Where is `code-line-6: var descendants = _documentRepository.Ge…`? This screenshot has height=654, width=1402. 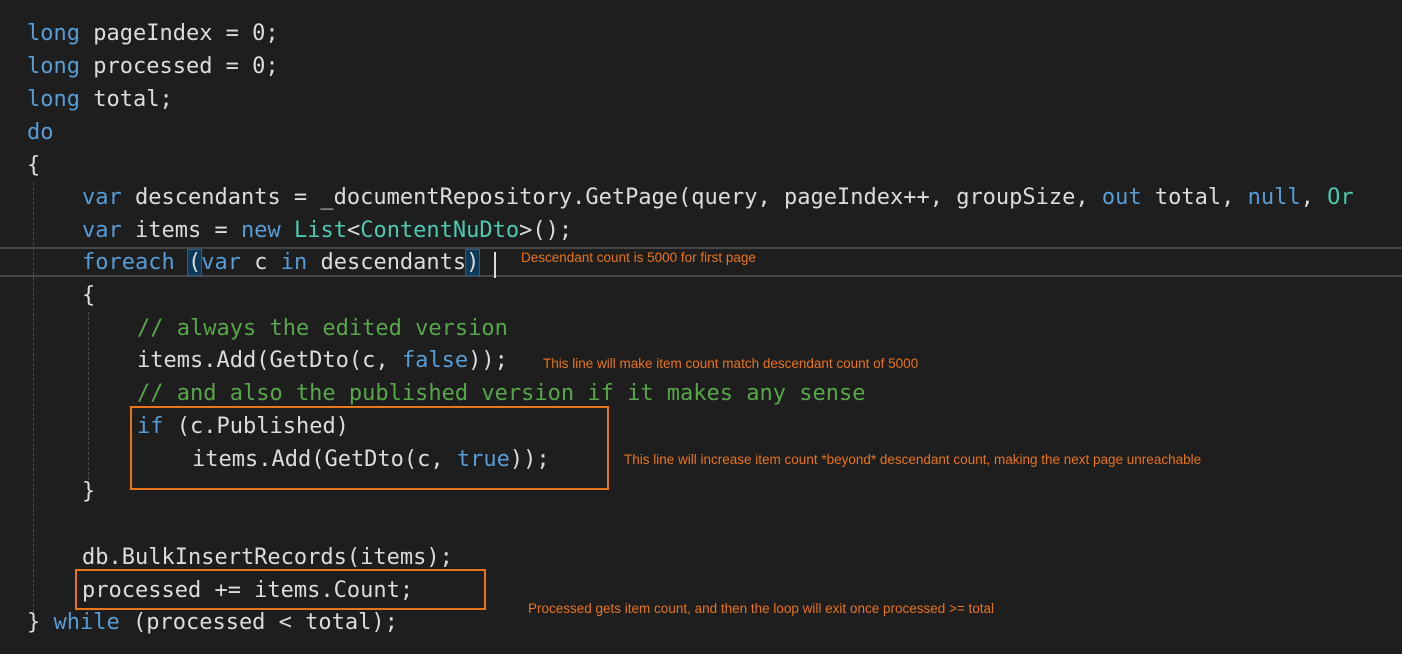
code-line-6: var descendants = _documentRepository.Ge… is located at coordinates (718, 197).